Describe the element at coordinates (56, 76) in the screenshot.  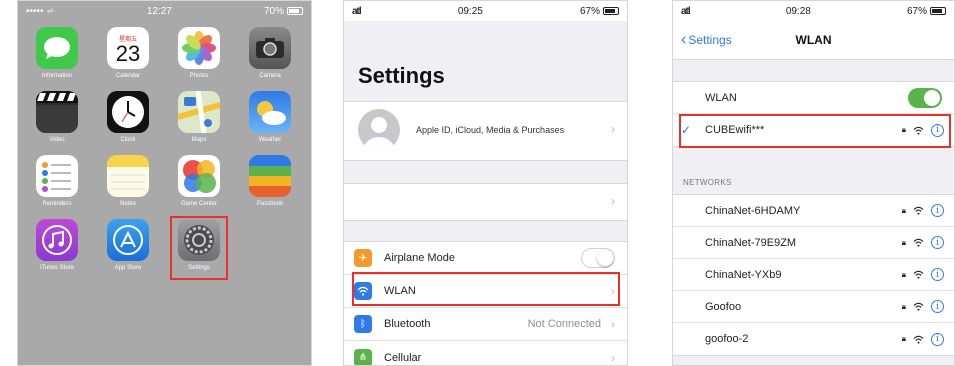
I see `app-label: Information` at that location.